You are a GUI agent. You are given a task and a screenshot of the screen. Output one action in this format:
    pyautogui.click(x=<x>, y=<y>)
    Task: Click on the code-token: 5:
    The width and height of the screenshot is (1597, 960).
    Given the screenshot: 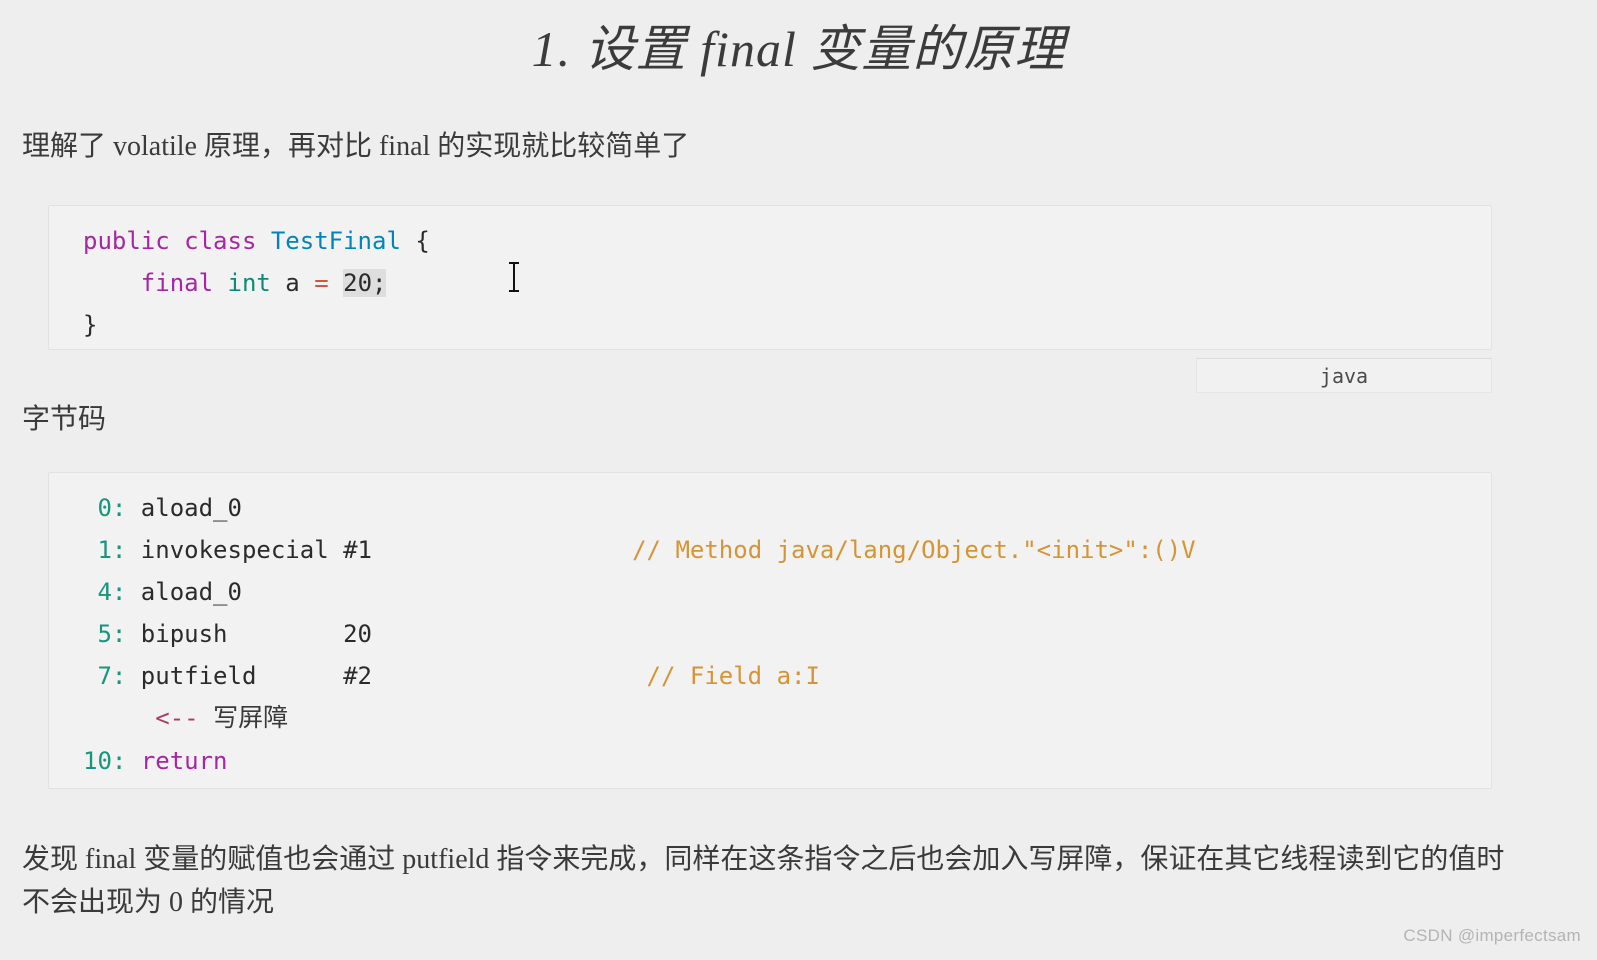 What is the action you would take?
    pyautogui.click(x=105, y=634)
    